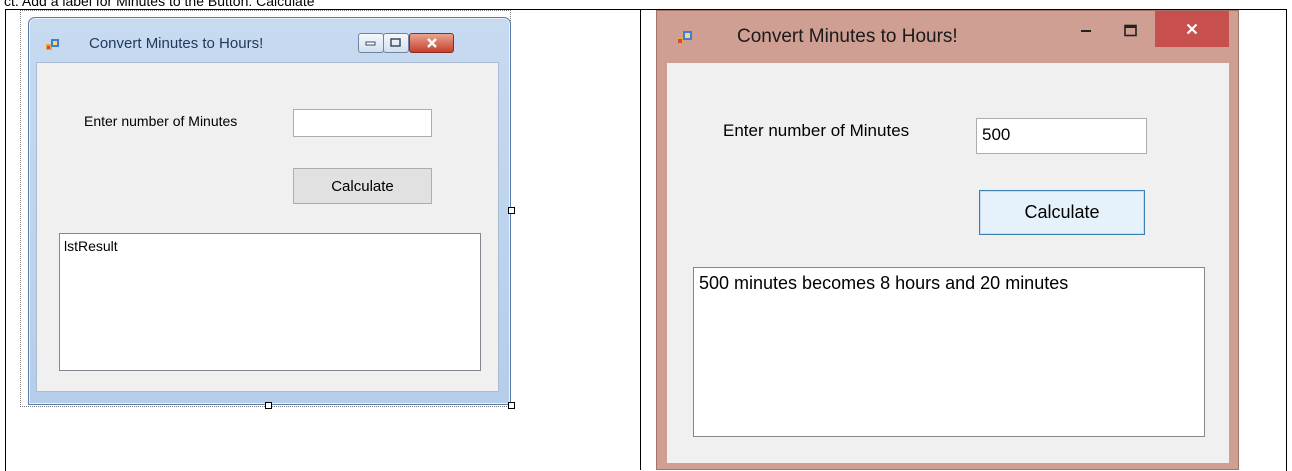 This screenshot has width=1292, height=471. I want to click on right-maximize-button, so click(1131, 31).